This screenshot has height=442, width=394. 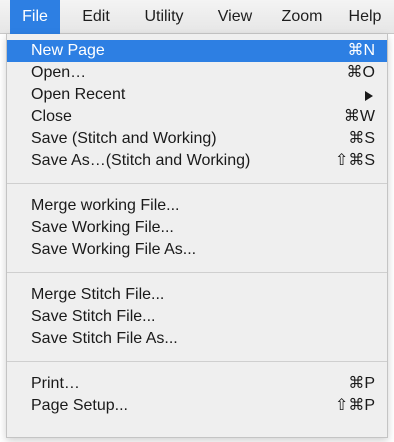 I want to click on menu-edit: Edit, so click(x=96, y=17).